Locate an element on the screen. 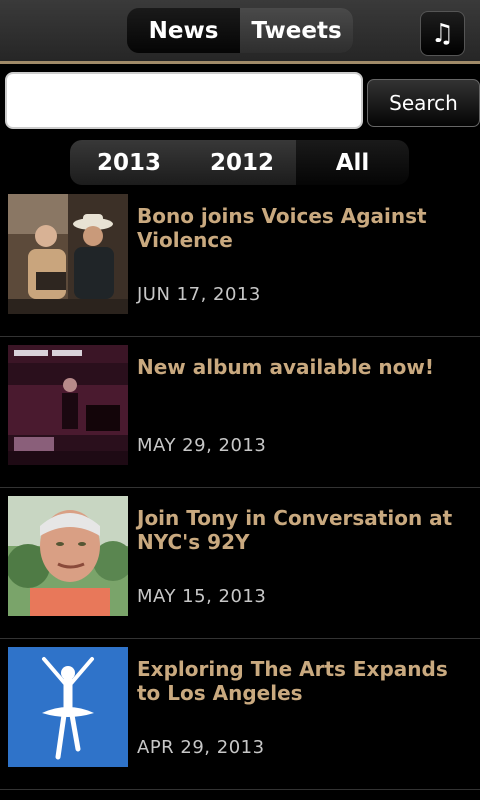 Image resolution: width=480 pixels, height=800 pixels. search-button: Search is located at coordinates (423, 103).